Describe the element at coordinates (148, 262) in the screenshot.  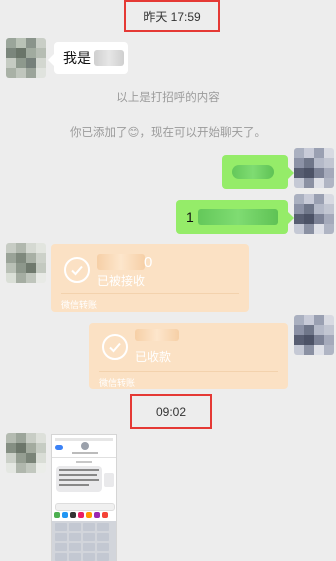
I see `transfer-amount: 0` at that location.